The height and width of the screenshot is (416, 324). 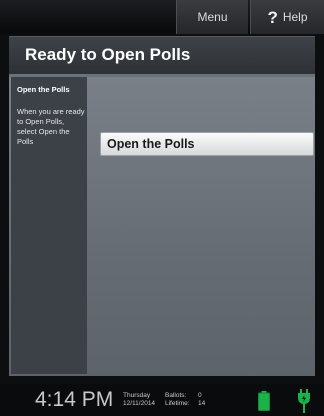 I want to click on menu-label: Menu, so click(x=212, y=17).